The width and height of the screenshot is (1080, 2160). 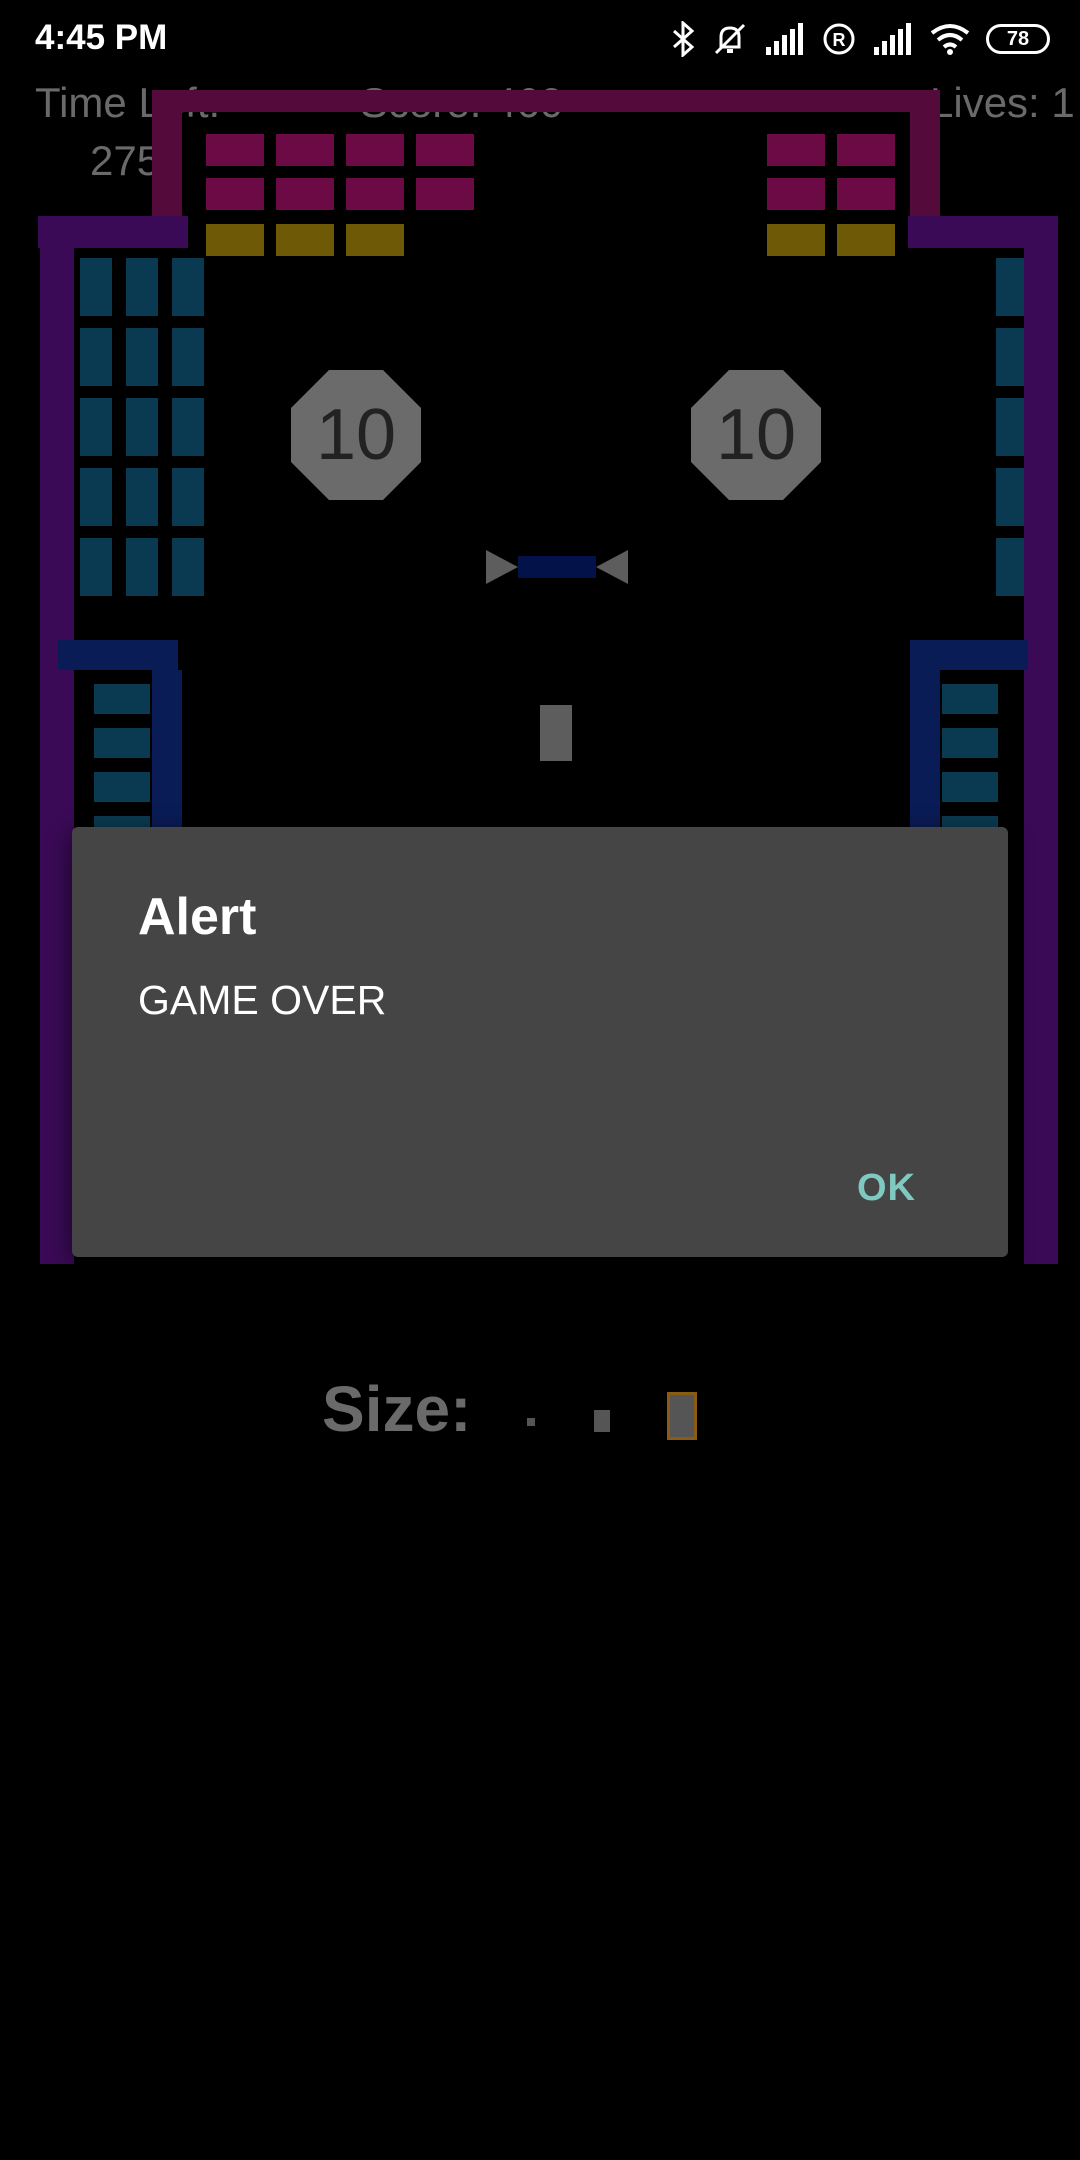 What do you see at coordinates (950, 39) in the screenshot?
I see `wifi-icon` at bounding box center [950, 39].